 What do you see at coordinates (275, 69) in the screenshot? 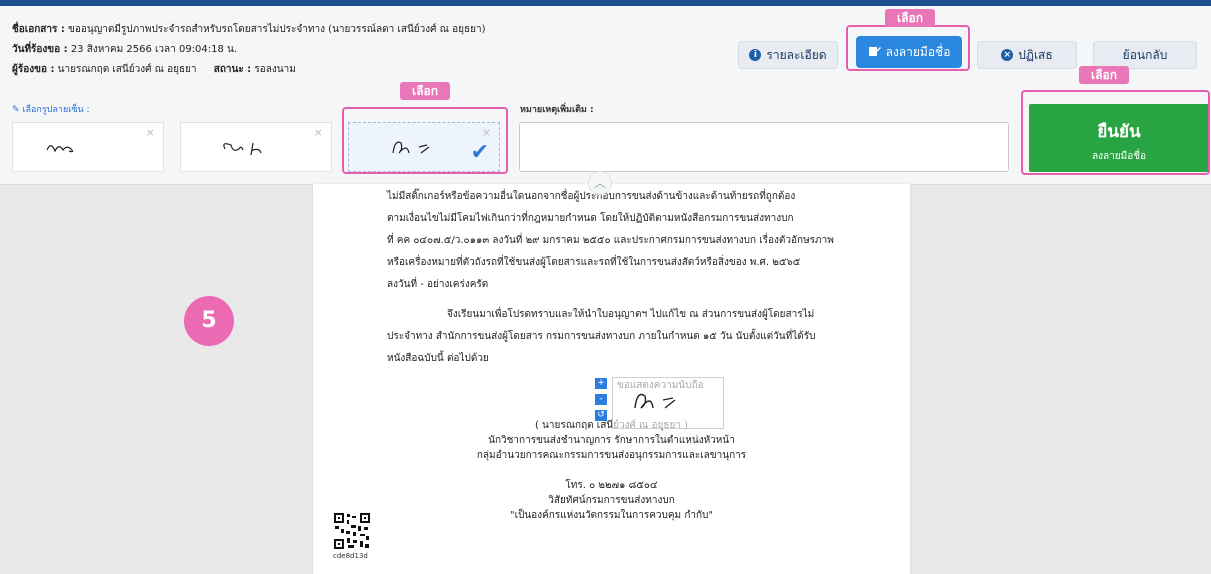
I see `status-value: รอลงนาม` at bounding box center [275, 69].